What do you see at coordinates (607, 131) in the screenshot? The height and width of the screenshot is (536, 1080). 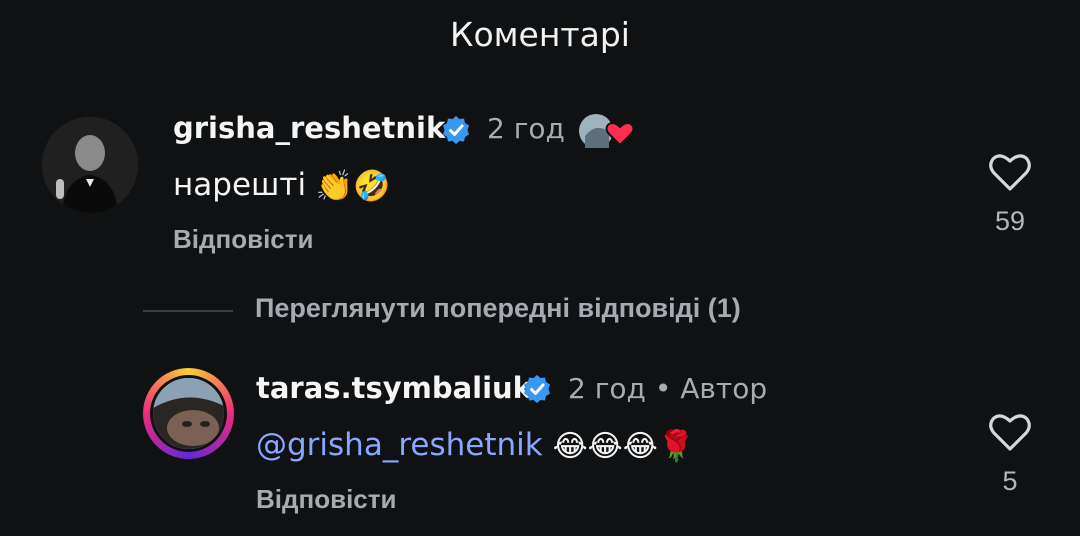 I see `liked-by-creator-heart-icon` at bounding box center [607, 131].